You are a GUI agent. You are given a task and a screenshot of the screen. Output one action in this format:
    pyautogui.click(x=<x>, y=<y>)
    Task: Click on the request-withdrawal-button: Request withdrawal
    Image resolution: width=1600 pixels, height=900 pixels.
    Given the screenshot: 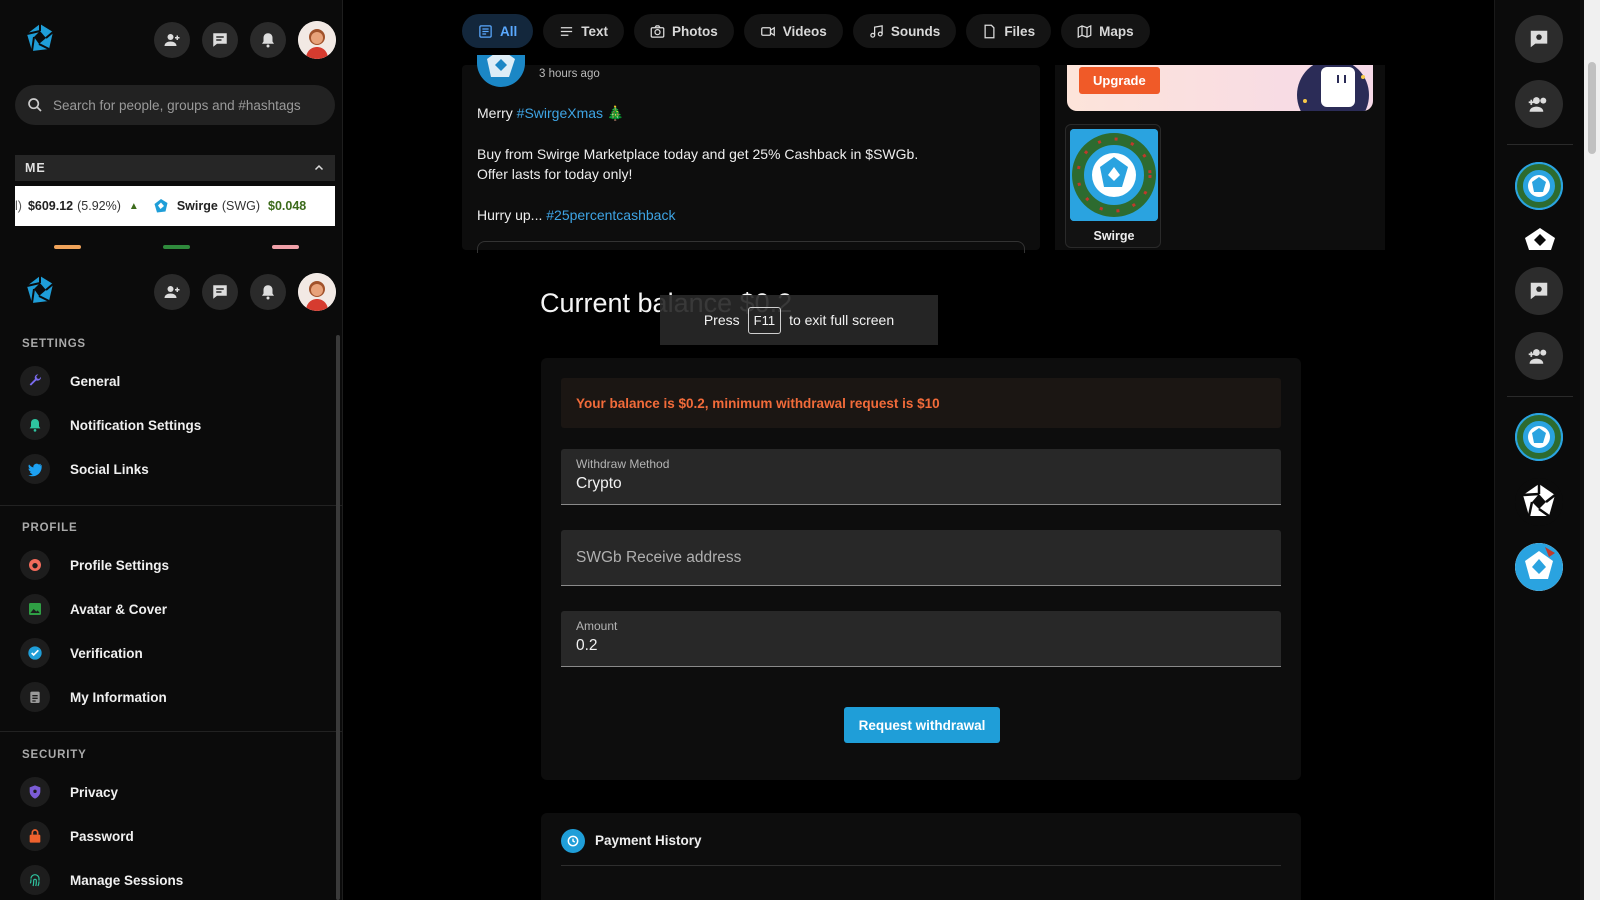 What is the action you would take?
    pyautogui.click(x=922, y=725)
    